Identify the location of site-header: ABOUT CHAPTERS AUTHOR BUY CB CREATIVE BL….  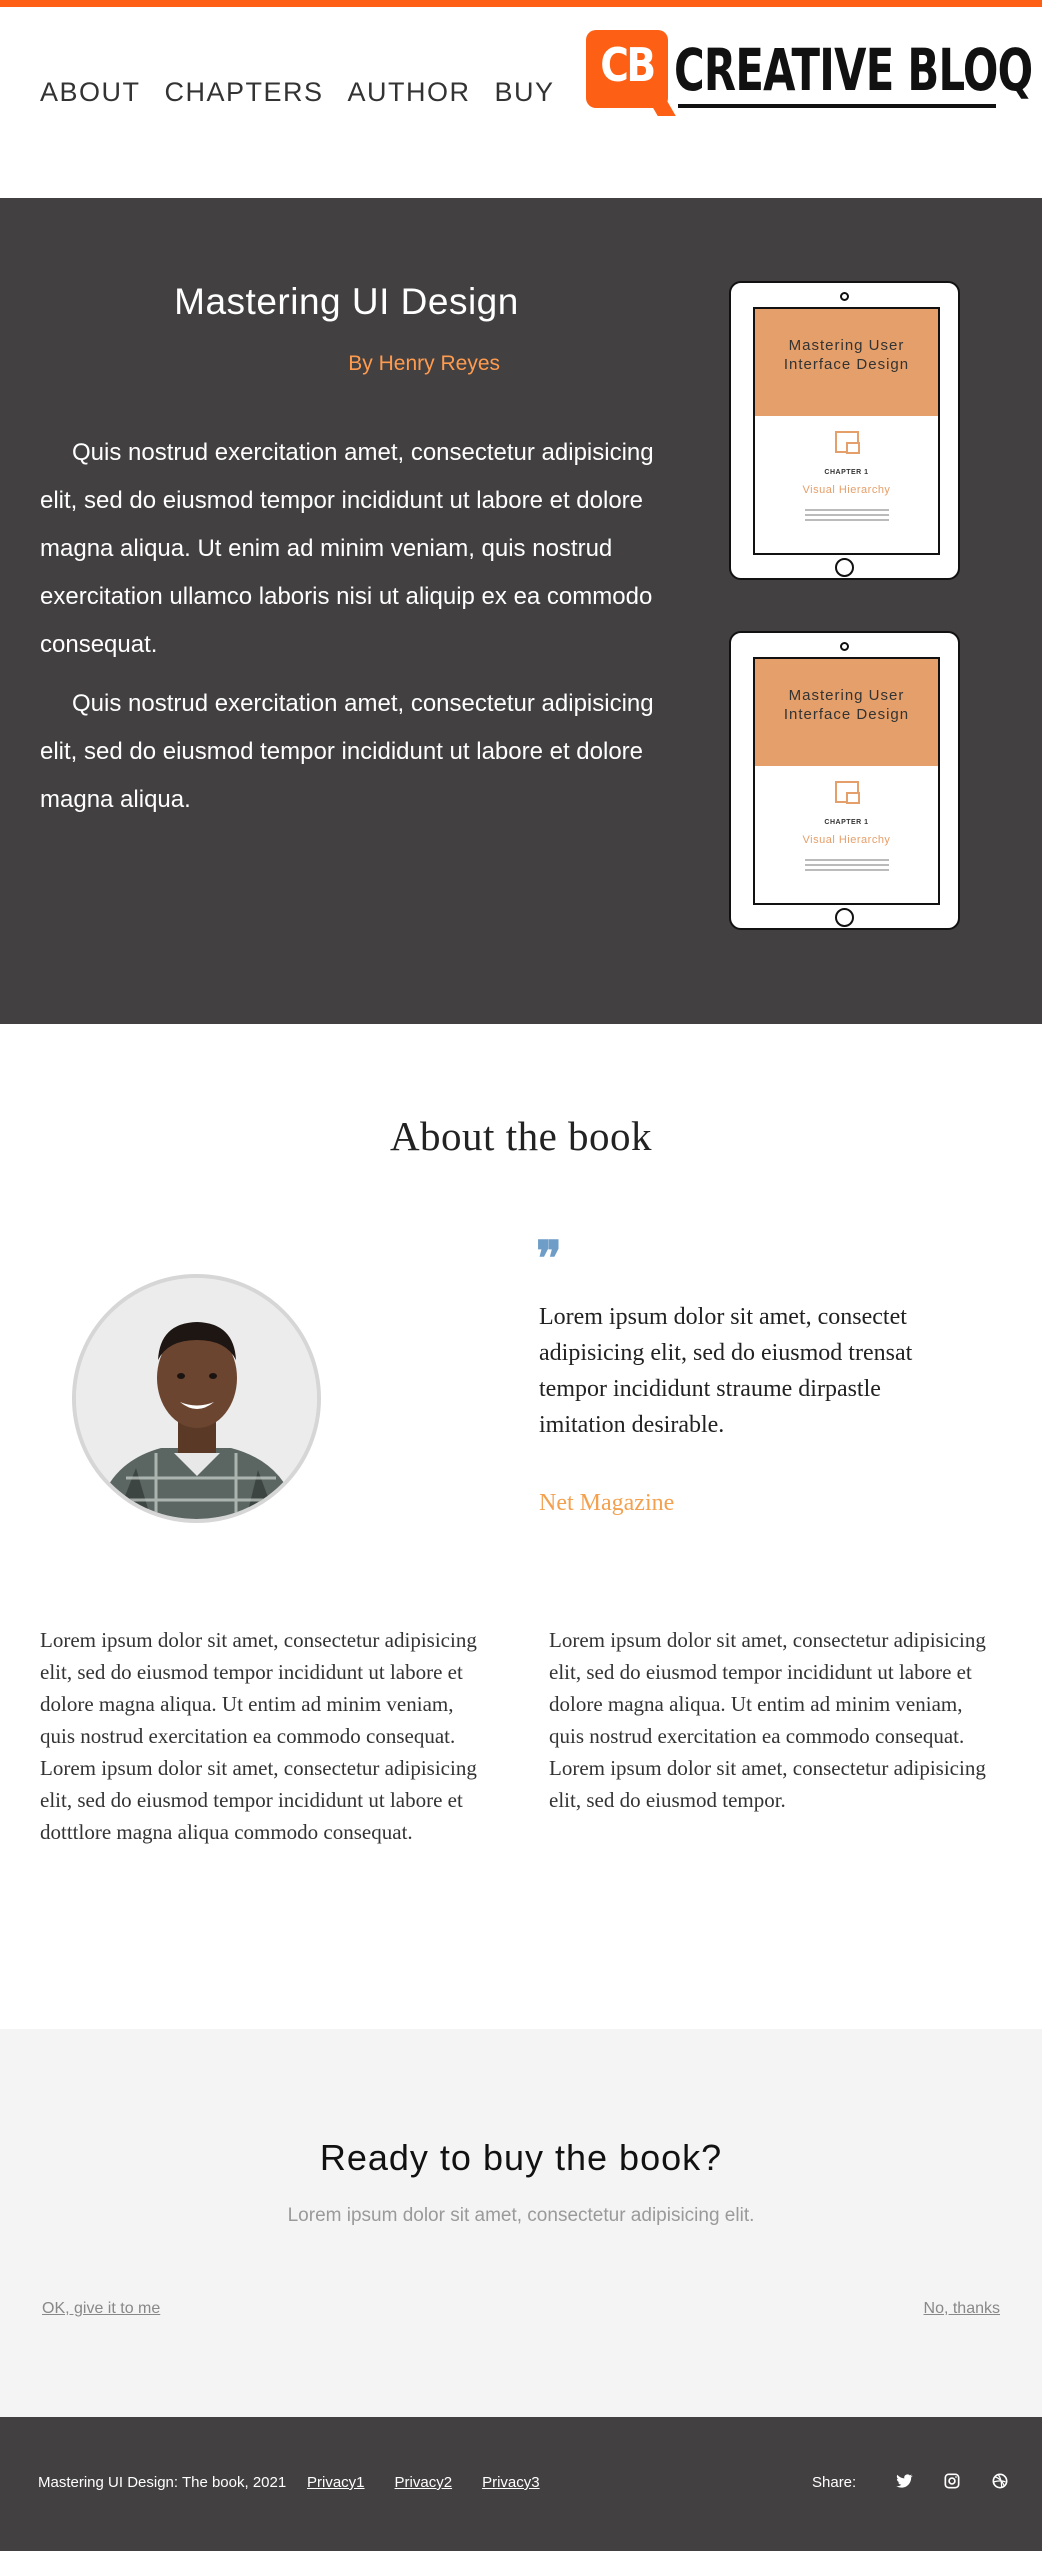
(521, 102).